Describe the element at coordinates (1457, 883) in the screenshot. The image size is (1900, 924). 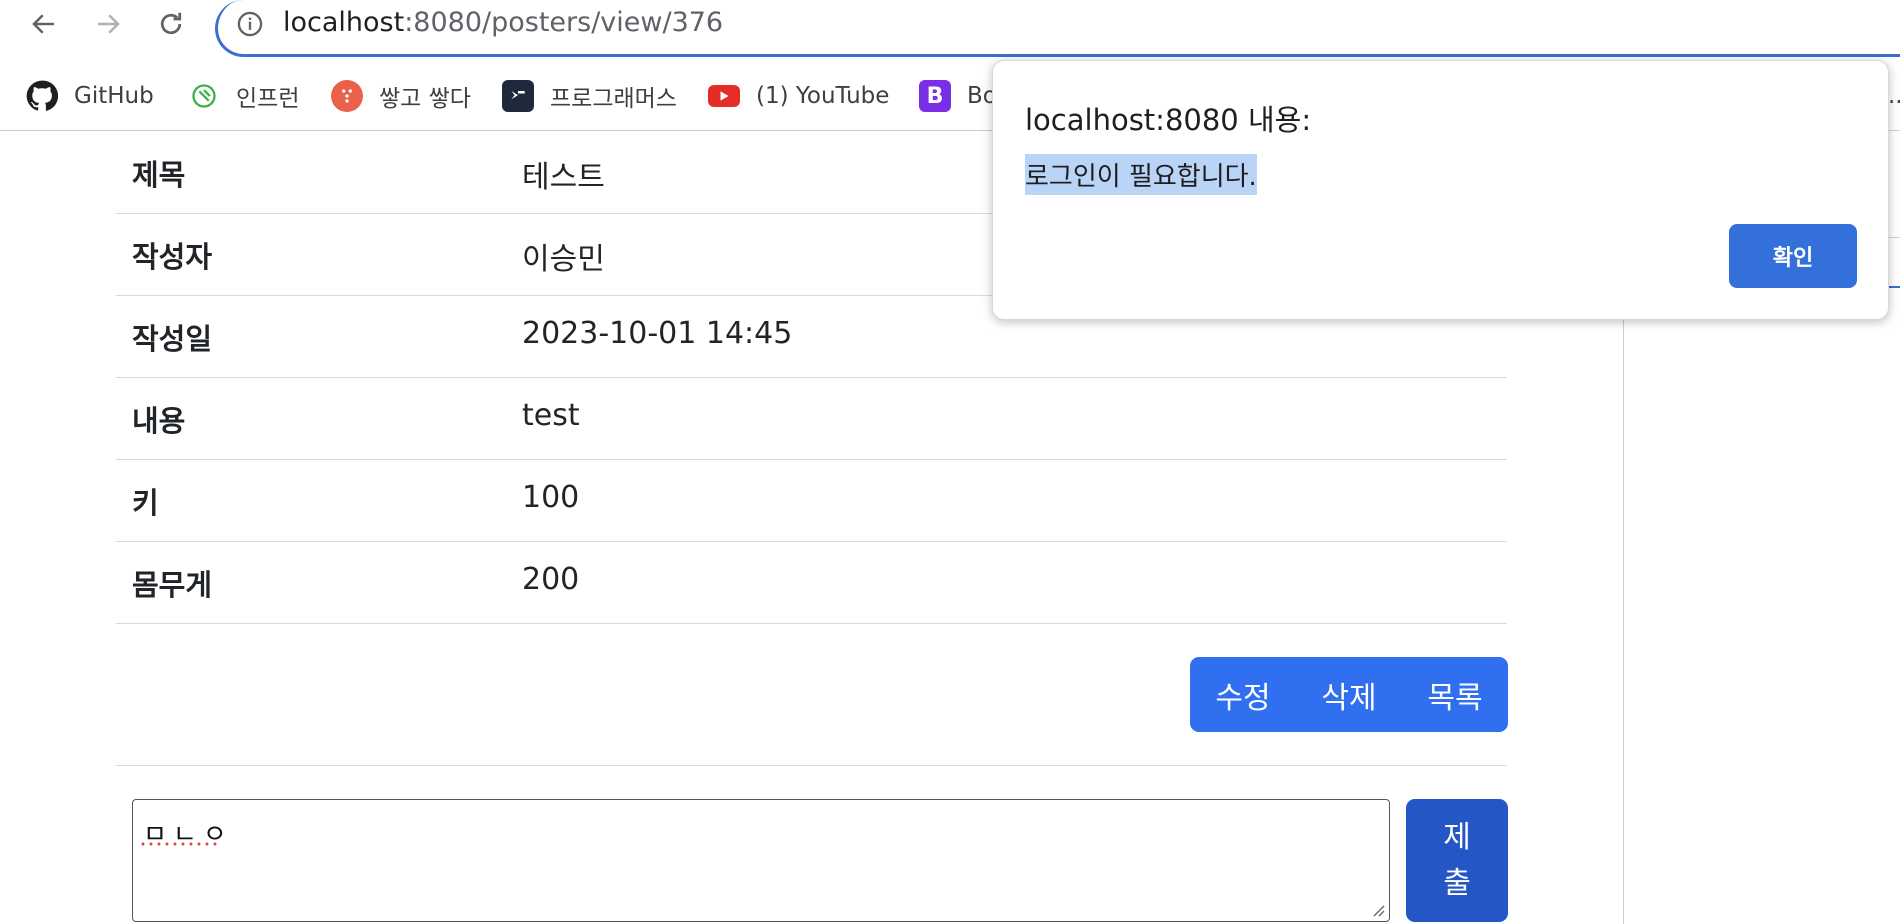
I see `submit-label-line2: 출` at that location.